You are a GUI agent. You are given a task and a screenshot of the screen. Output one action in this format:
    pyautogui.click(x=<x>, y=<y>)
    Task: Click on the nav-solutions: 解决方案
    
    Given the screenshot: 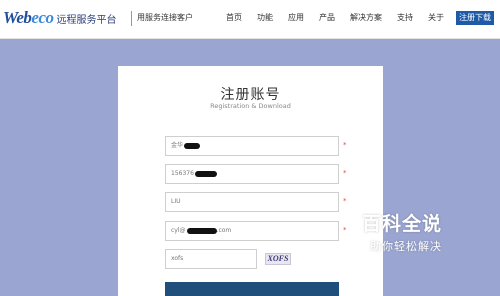 What is the action you would take?
    pyautogui.click(x=366, y=18)
    